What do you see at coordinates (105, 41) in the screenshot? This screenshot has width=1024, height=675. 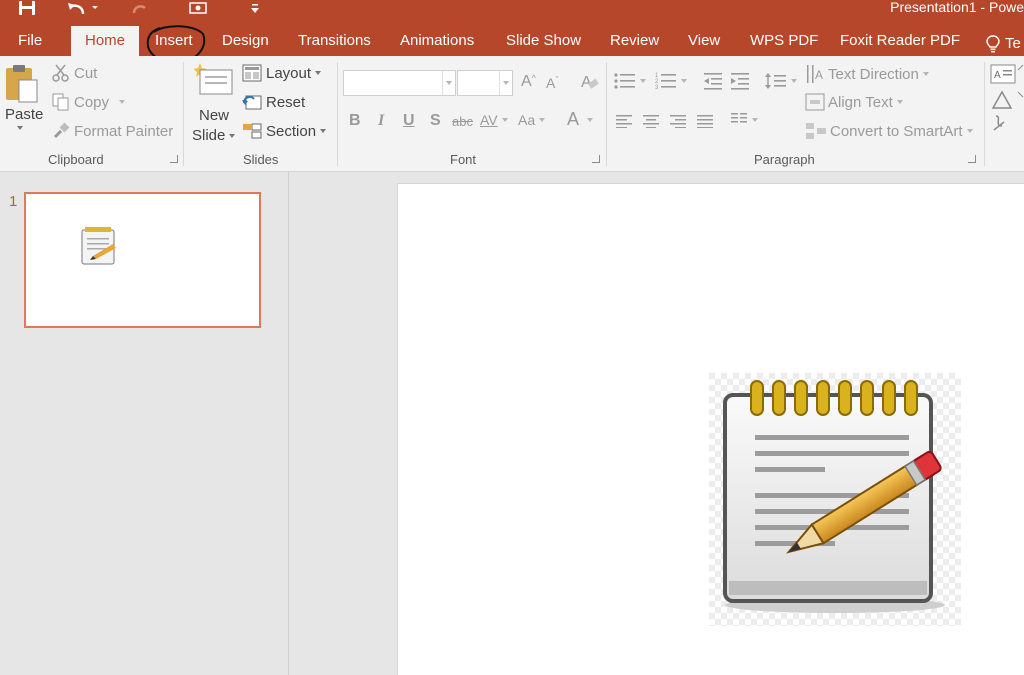 I see `tab-home: Home` at bounding box center [105, 41].